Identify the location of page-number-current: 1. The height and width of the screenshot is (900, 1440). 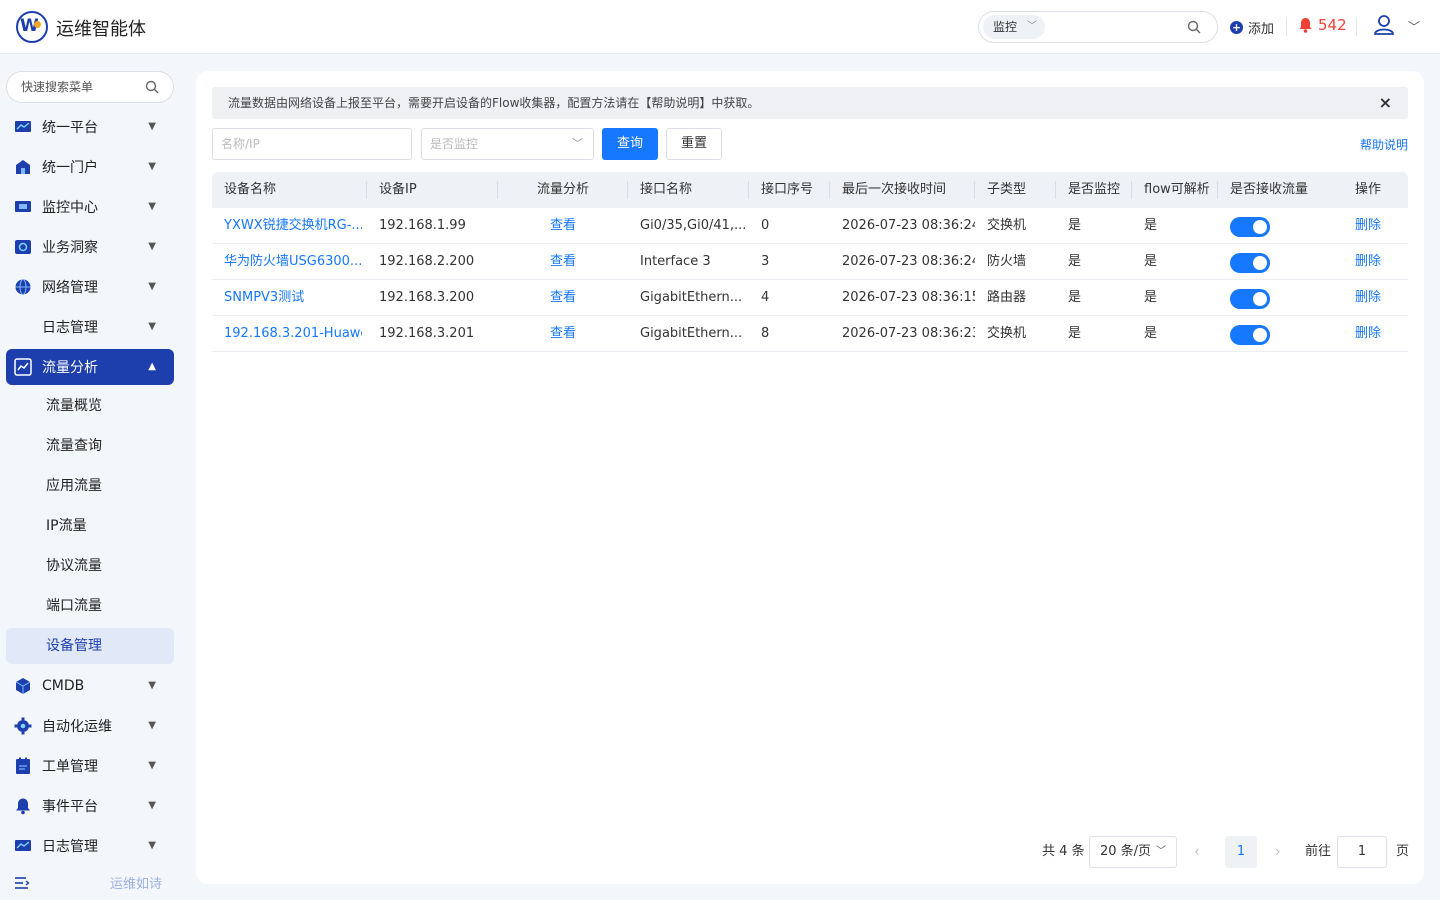
(1241, 852).